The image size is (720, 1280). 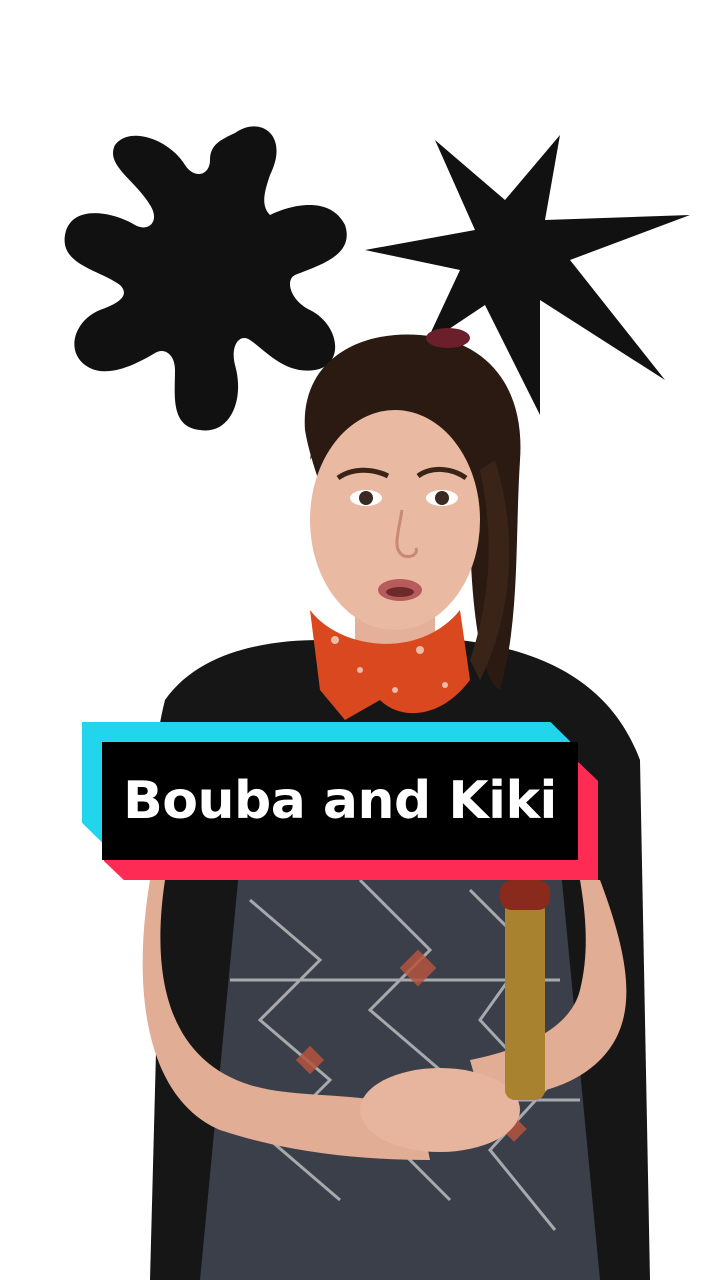 I want to click on caption-box: Bouba and Kiki, so click(x=340, y=801).